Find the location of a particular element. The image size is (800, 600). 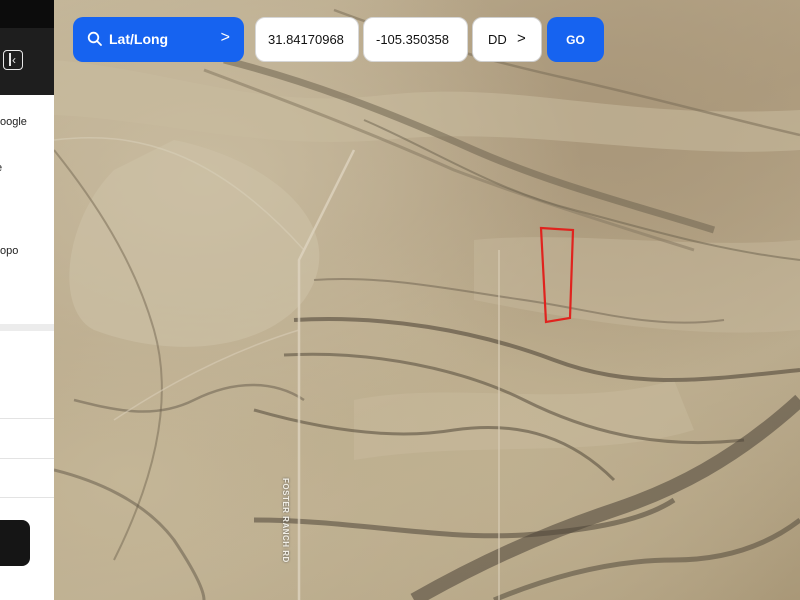

sidebar-action-button is located at coordinates (15, 543).